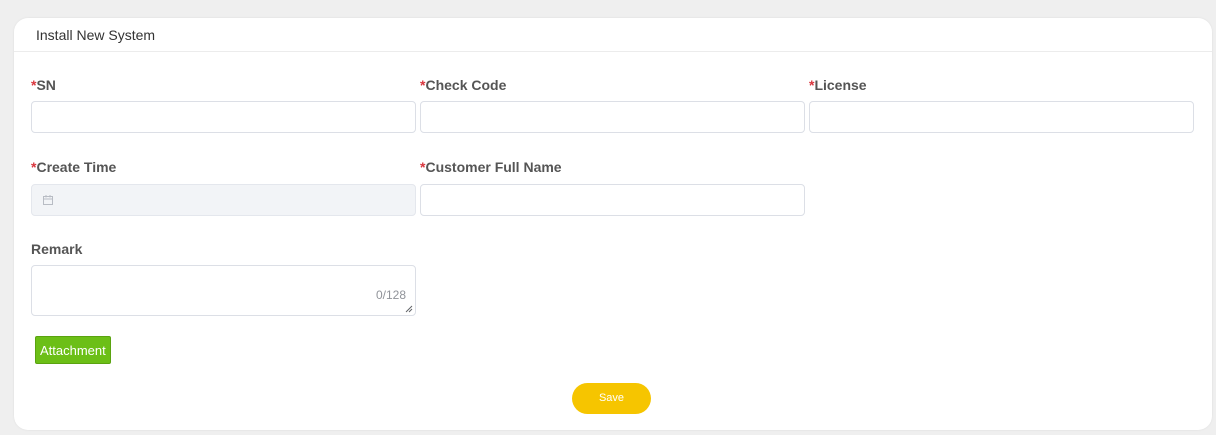 Image resolution: width=1216 pixels, height=435 pixels. Describe the element at coordinates (223, 290) in the screenshot. I see `remark-textarea: 0/128` at that location.